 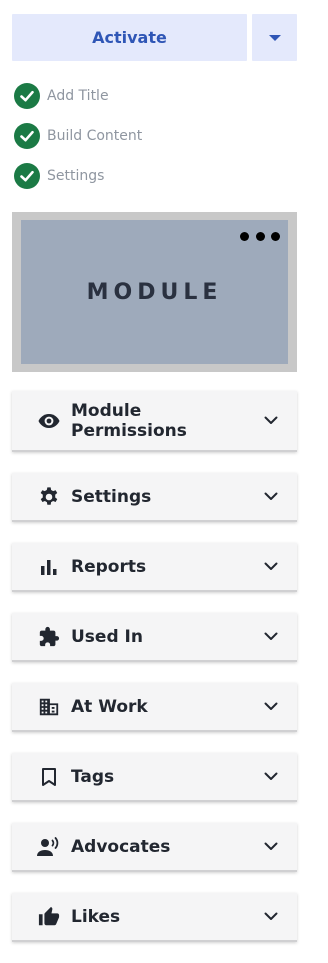 I want to click on panel-label: Advocates, so click(x=121, y=846).